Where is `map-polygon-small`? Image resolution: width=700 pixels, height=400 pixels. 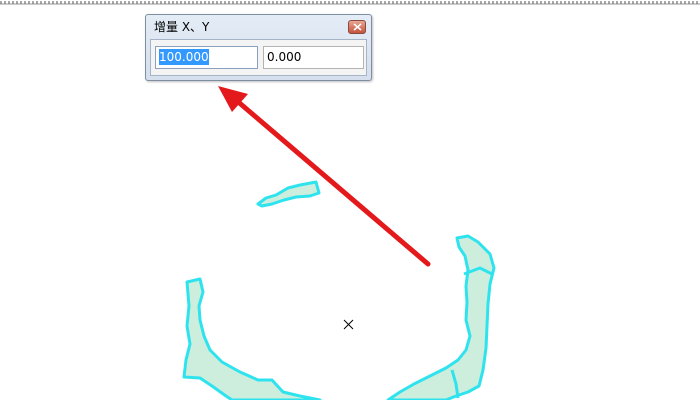
map-polygon-small is located at coordinates (288, 194).